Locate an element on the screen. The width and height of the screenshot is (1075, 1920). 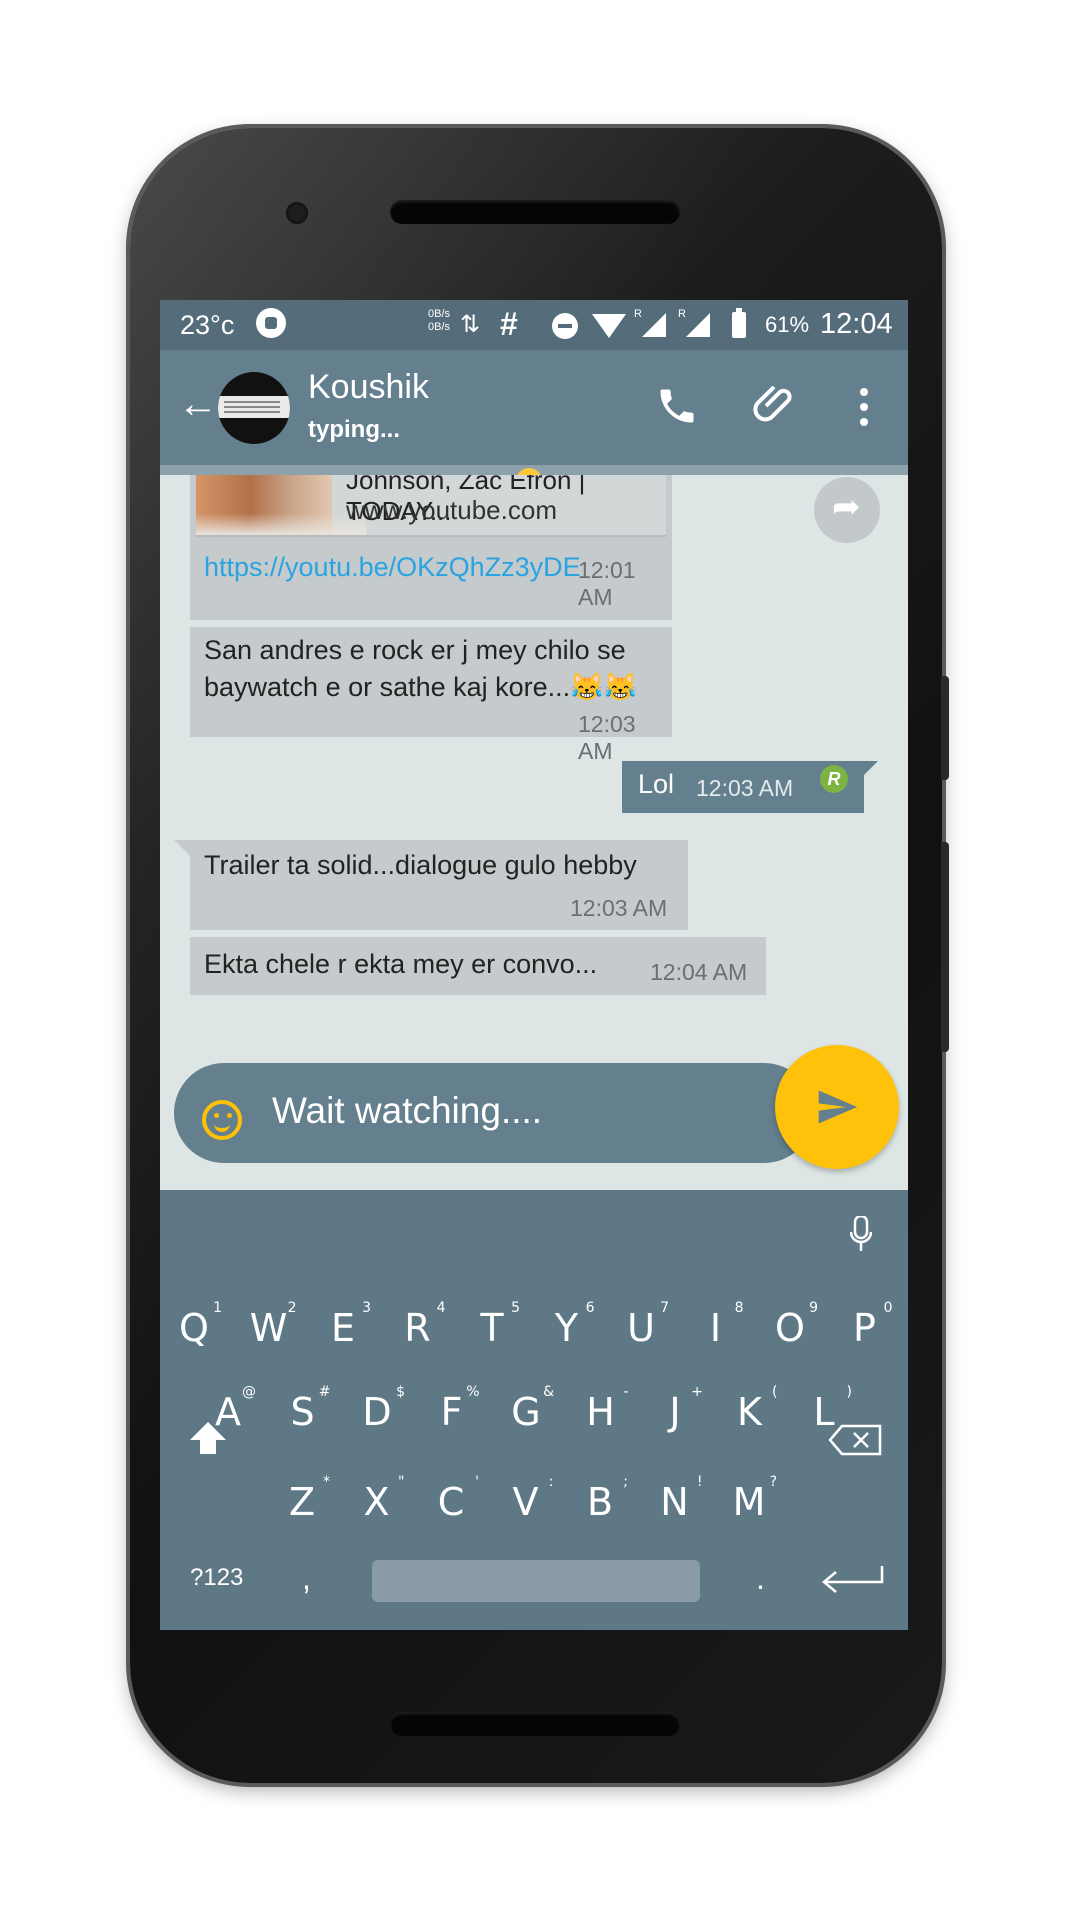
backspace-icon is located at coordinates (855, 1440).